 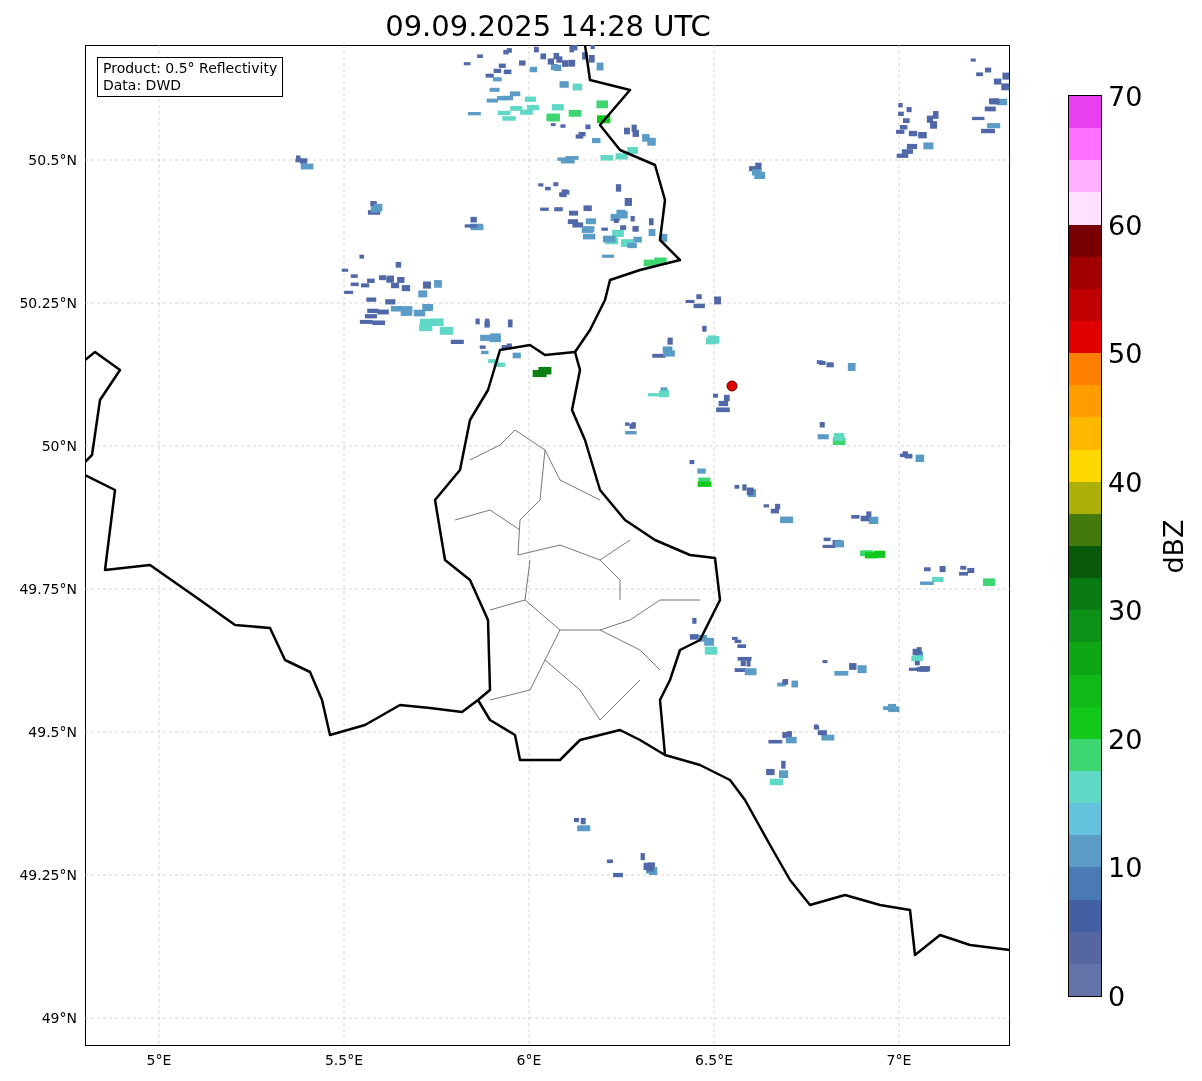 I want to click on latitude-label: 49.5°N, so click(x=52, y=732).